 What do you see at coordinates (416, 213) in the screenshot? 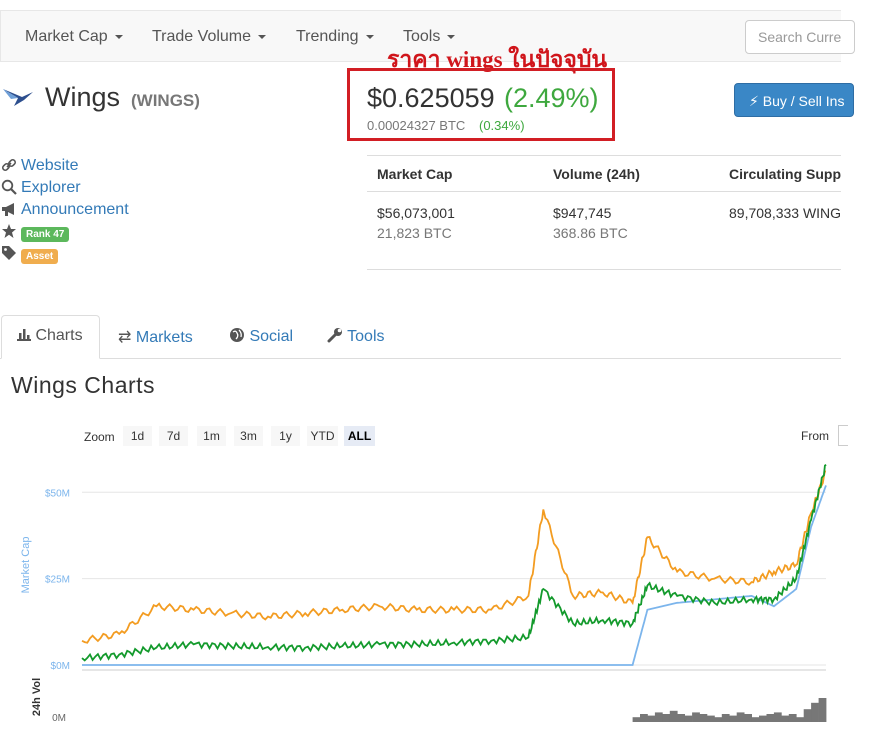
I see `market-cap-usd: $56,073,001` at bounding box center [416, 213].